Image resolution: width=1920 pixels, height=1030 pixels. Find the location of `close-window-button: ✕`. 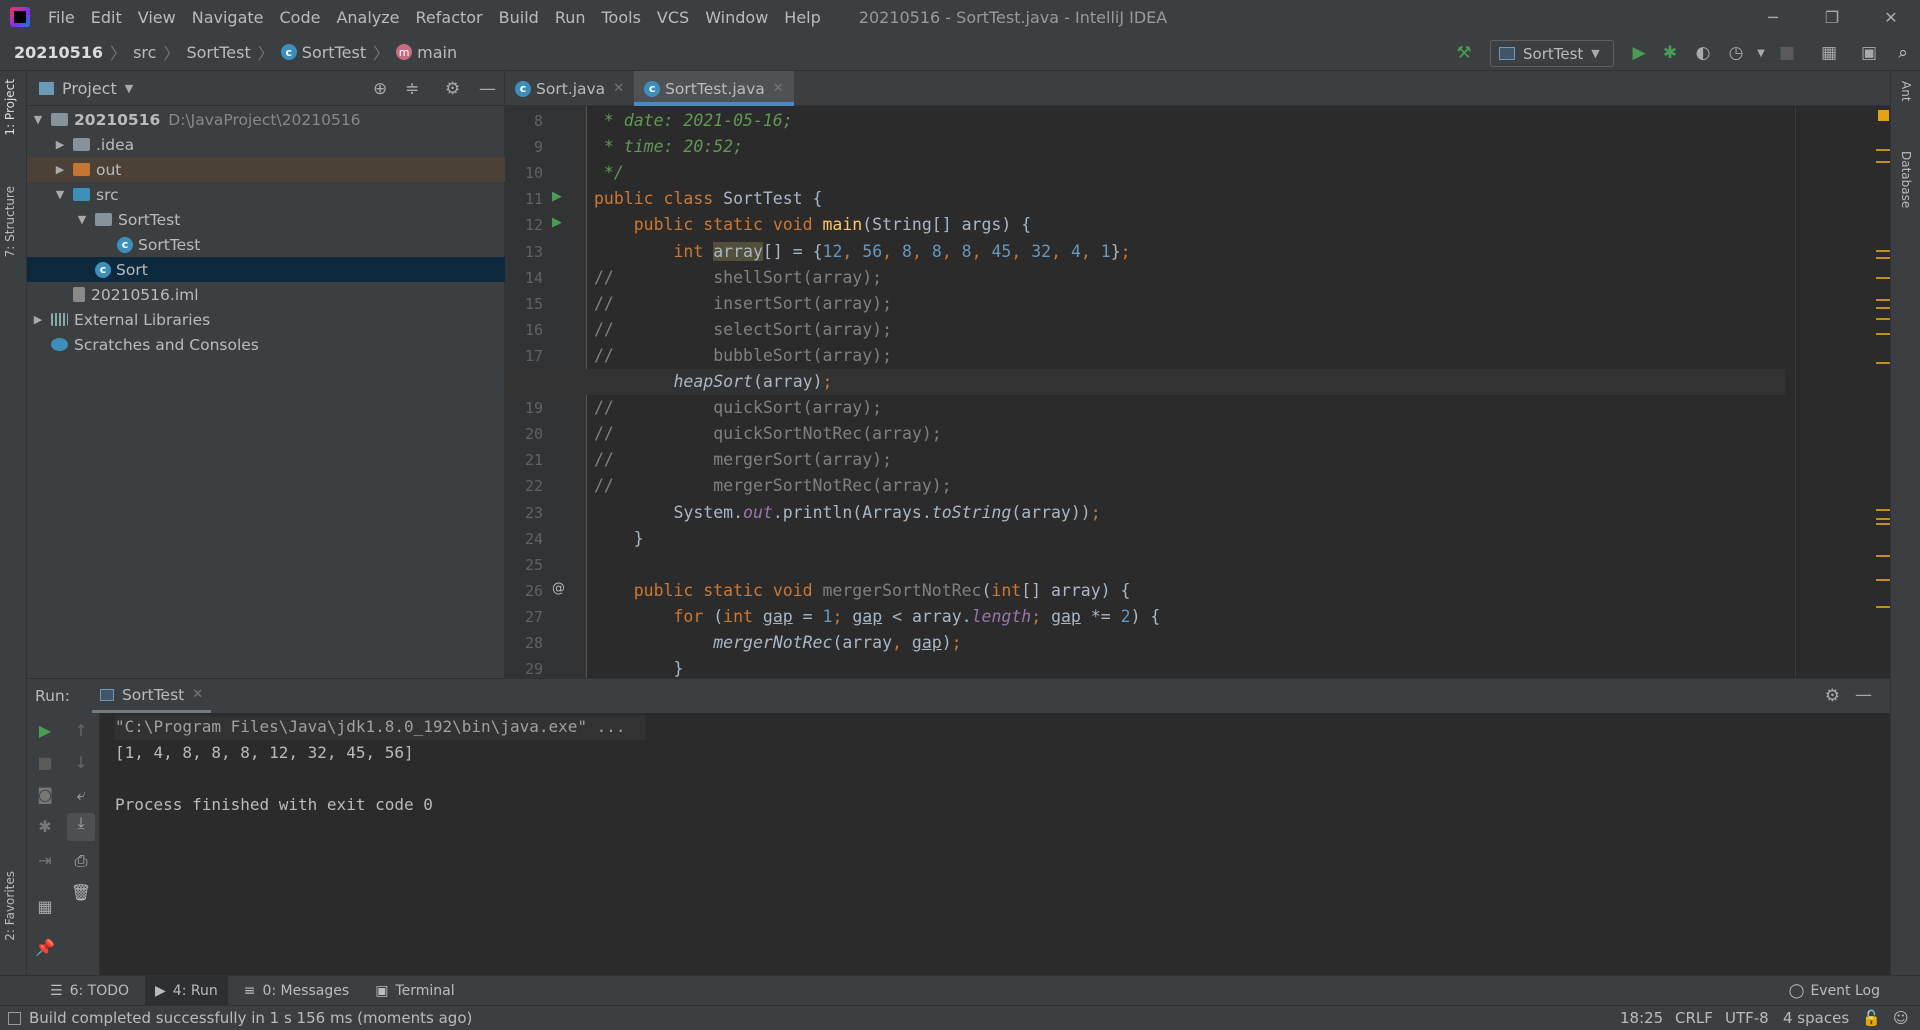

close-window-button: ✕ is located at coordinates (1891, 17).